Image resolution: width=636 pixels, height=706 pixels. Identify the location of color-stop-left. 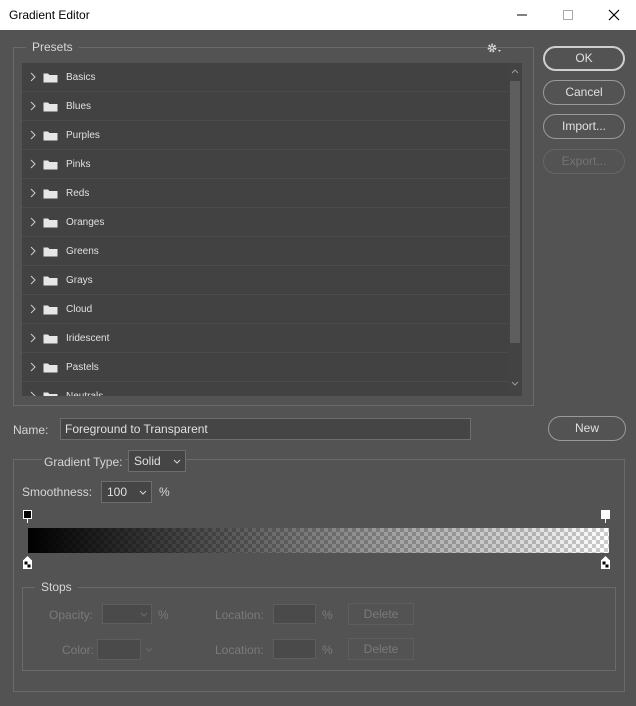
(27, 563).